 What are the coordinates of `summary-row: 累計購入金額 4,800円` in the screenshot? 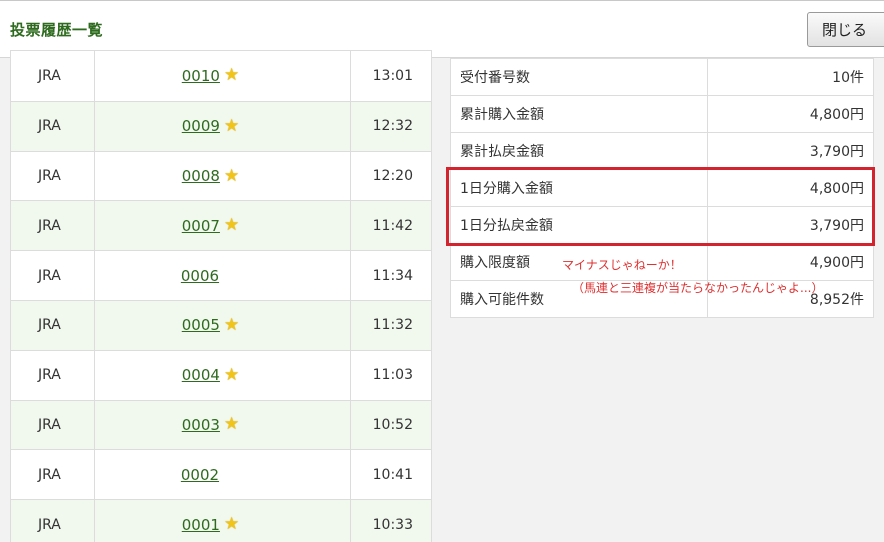 It's located at (661, 114).